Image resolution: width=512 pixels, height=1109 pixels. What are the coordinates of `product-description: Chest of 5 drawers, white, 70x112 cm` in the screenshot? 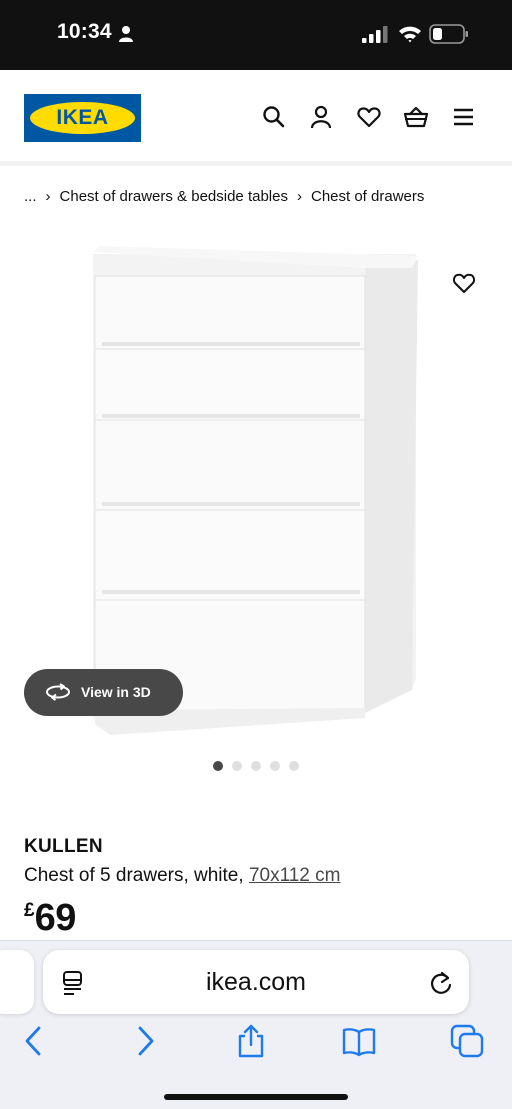 It's located at (182, 876).